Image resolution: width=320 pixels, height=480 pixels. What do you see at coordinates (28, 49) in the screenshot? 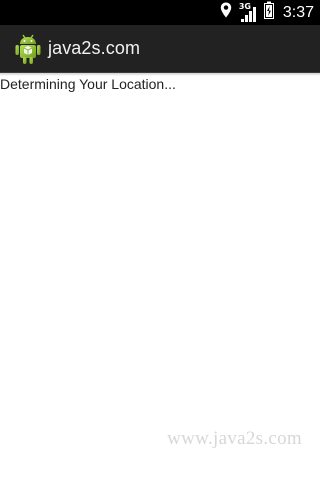
I see `android-icon` at bounding box center [28, 49].